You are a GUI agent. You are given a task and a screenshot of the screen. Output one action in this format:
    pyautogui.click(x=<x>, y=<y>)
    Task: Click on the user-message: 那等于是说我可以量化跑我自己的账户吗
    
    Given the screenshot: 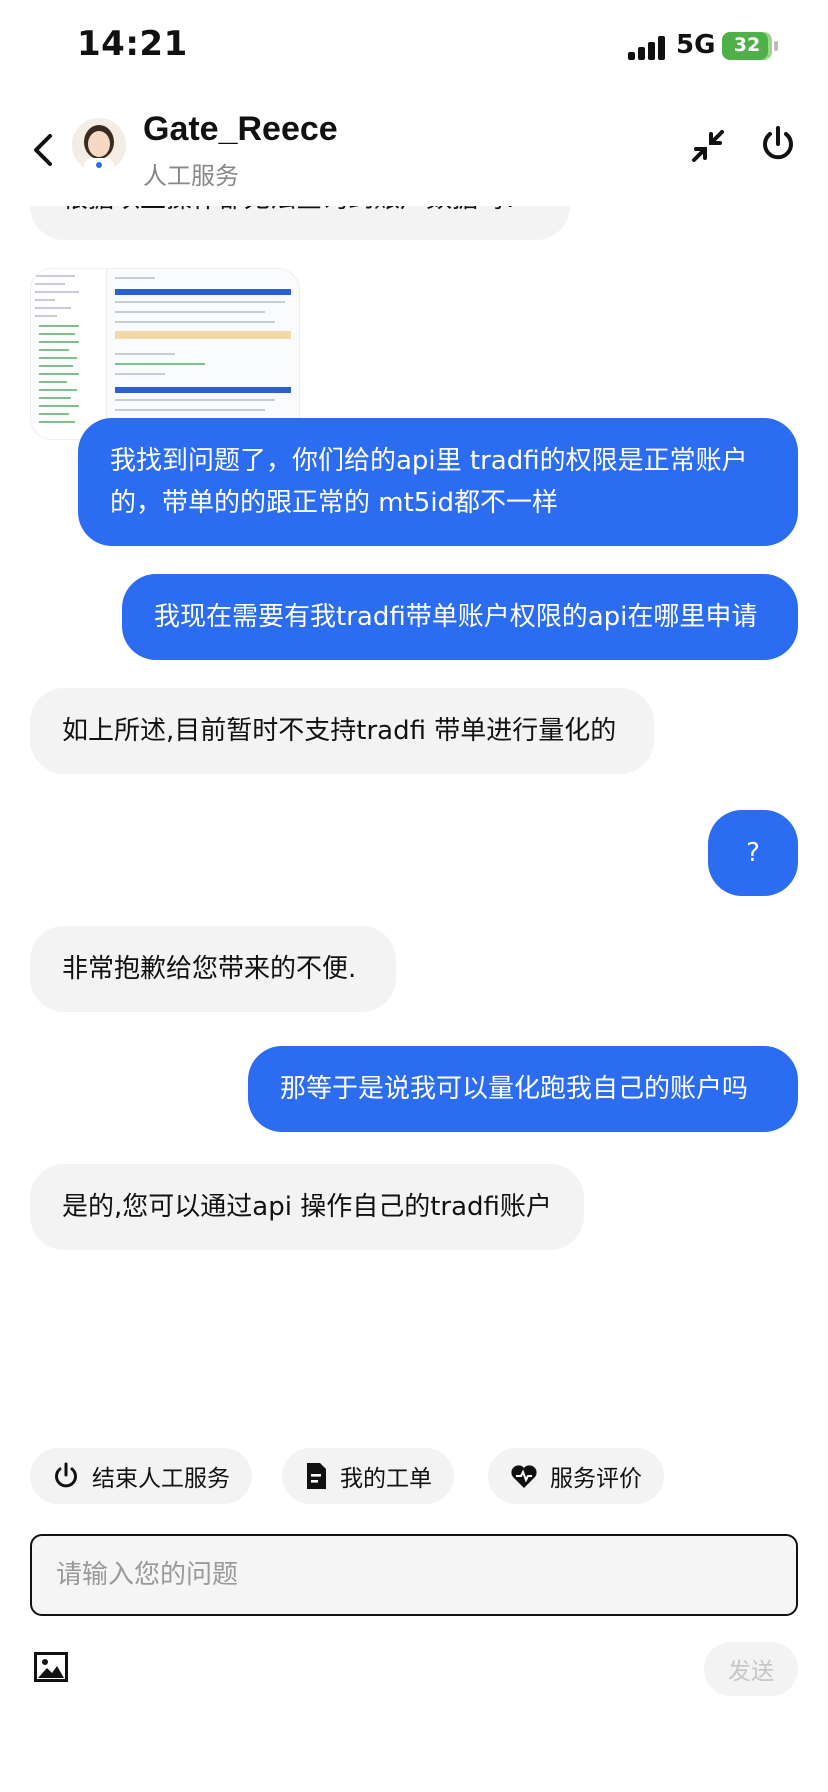 What is the action you would take?
    pyautogui.click(x=523, y=1089)
    